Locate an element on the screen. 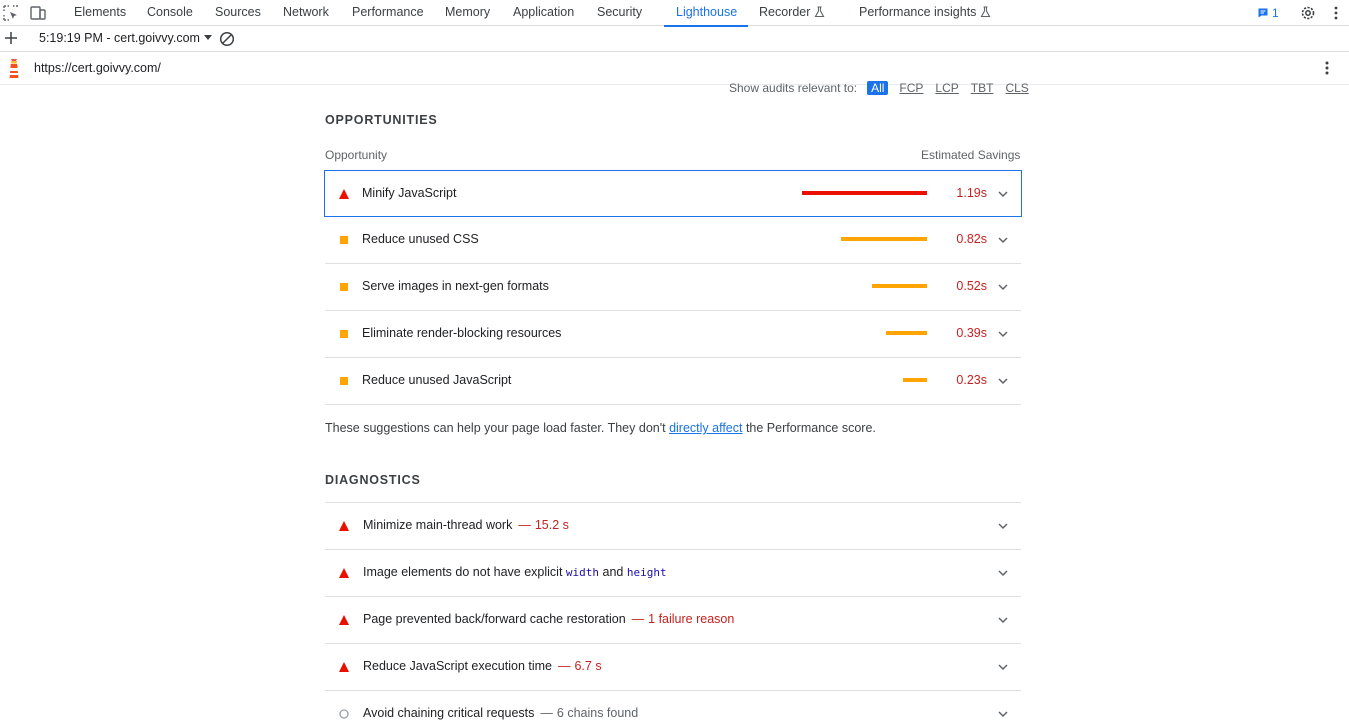  directly-affect-link: directly affect is located at coordinates (705, 428).